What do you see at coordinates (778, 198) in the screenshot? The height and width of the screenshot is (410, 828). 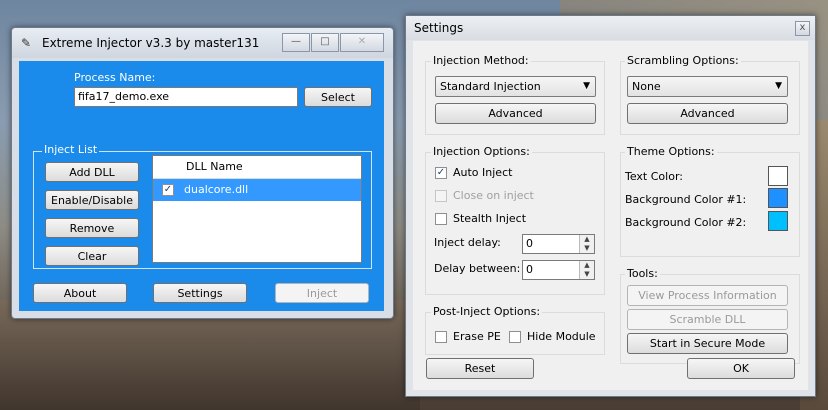 I see `bg-color-1-swatch` at bounding box center [778, 198].